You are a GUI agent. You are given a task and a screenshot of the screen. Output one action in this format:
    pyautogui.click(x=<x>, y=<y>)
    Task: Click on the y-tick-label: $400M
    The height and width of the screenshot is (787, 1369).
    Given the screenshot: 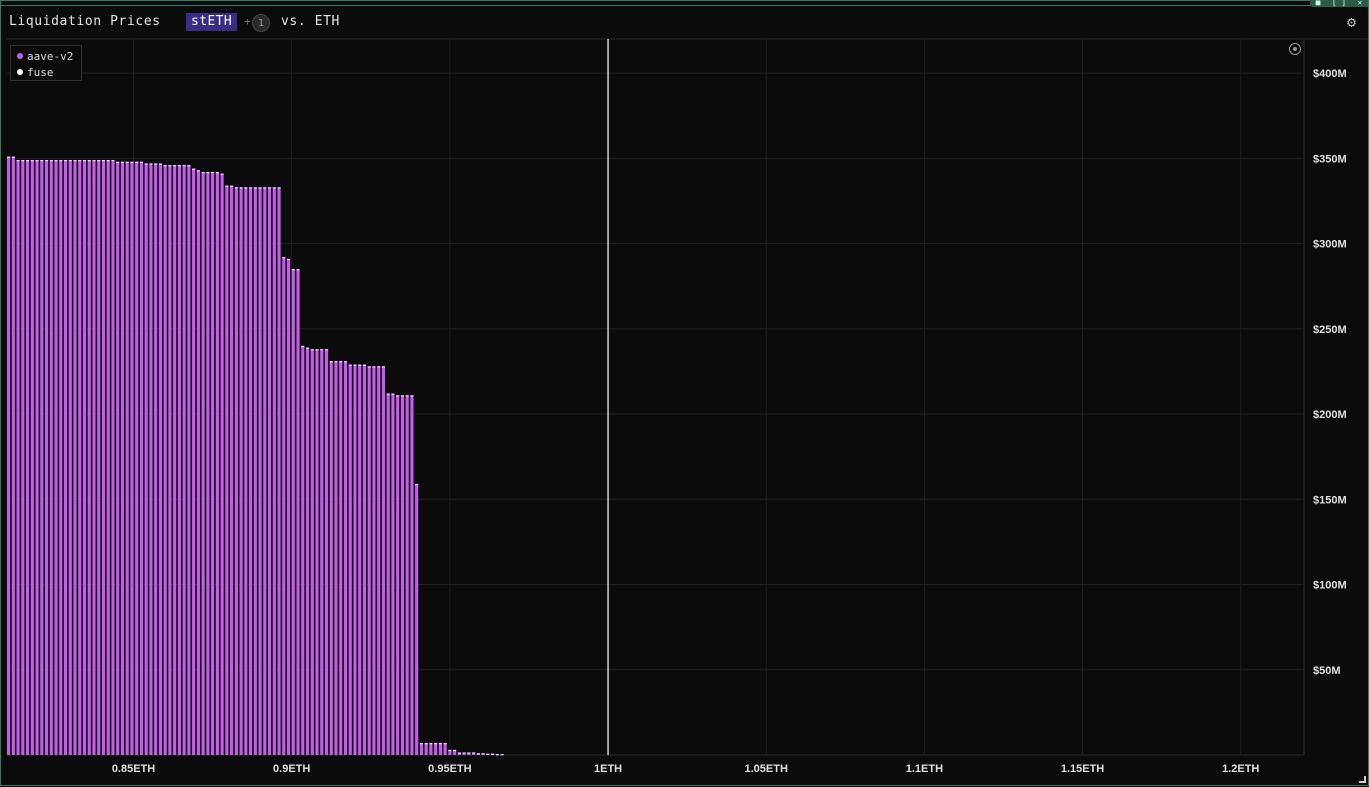 What is the action you would take?
    pyautogui.click(x=1330, y=74)
    